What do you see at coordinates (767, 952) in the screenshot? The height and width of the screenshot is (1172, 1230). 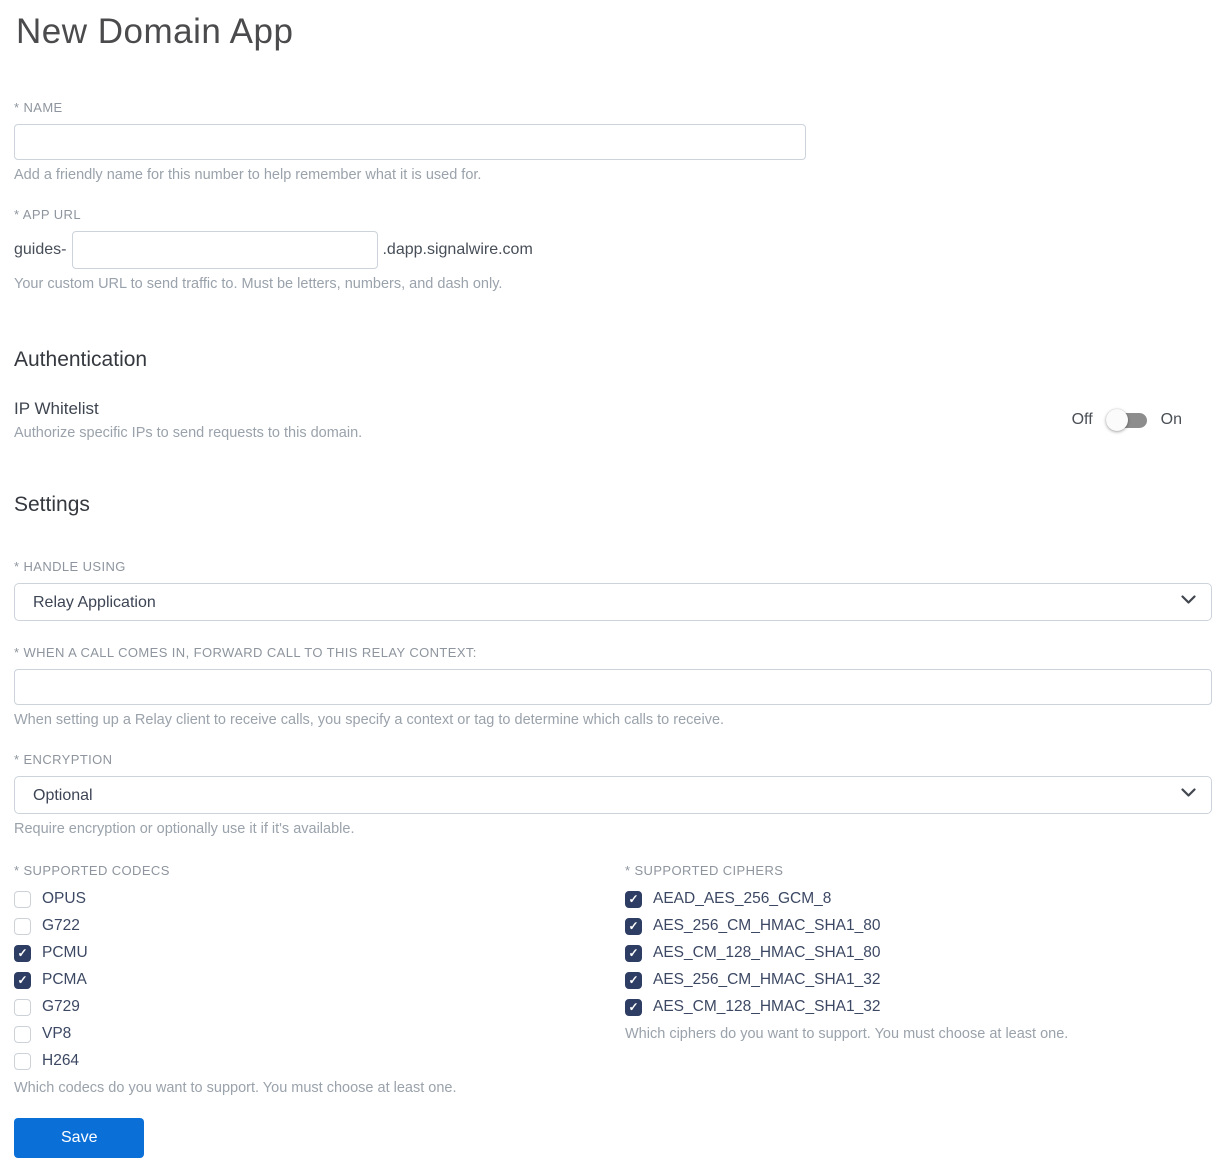 I see `cipher-option-label: AES_CM_128_HMAC_SHA1_80` at bounding box center [767, 952].